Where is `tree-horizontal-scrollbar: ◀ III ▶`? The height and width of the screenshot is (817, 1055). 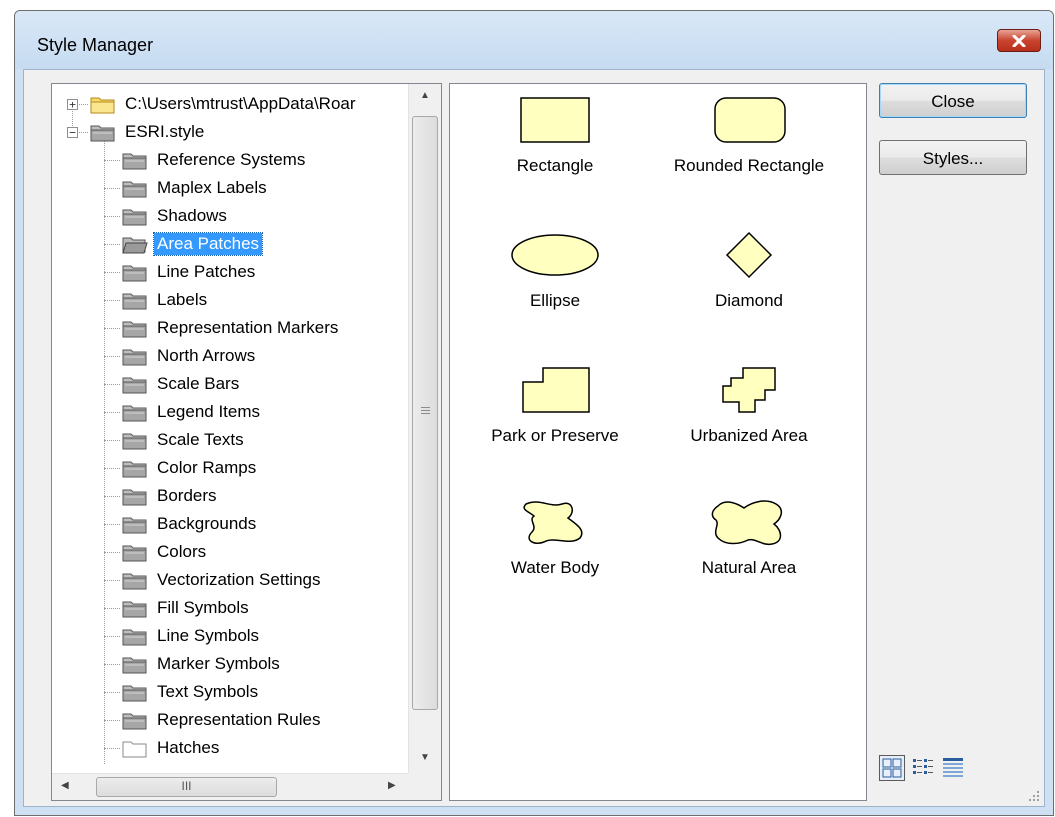
tree-horizontal-scrollbar: ◀ III ▶ is located at coordinates (230, 786).